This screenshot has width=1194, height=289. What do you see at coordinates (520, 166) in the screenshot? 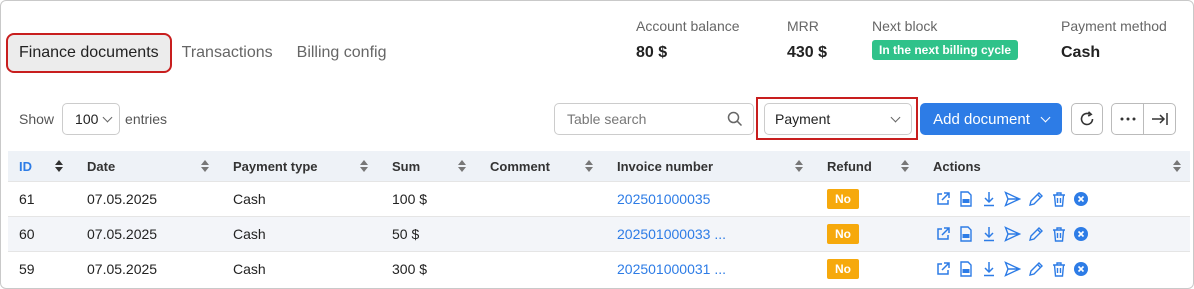
I see `column-header-comment: Comment` at bounding box center [520, 166].